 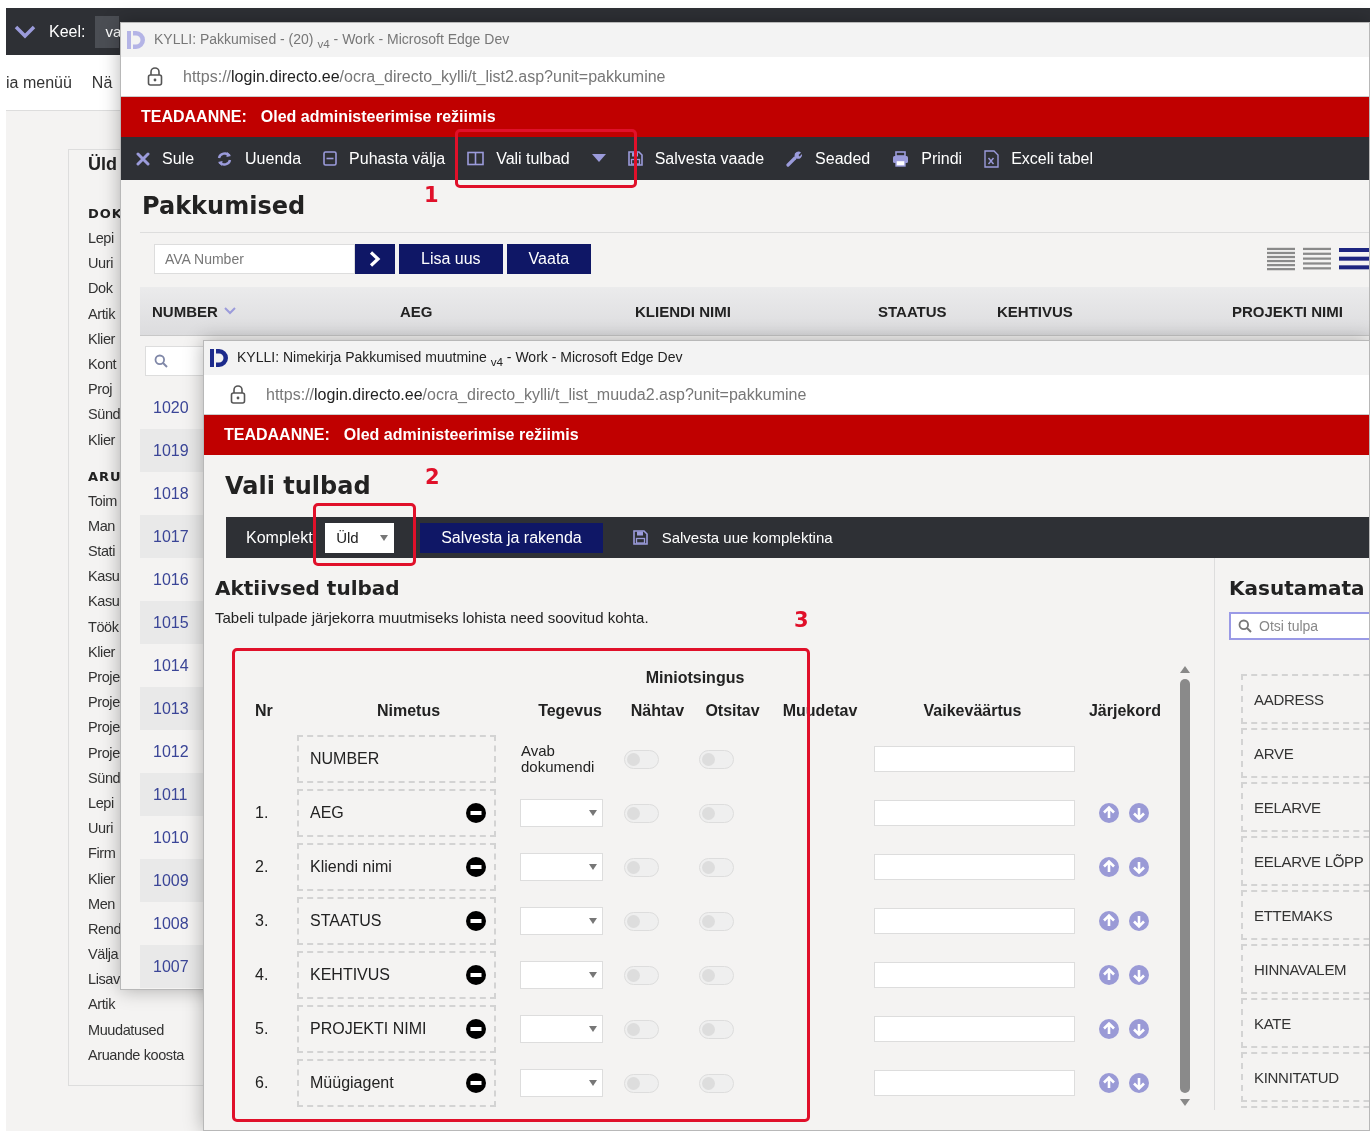 What do you see at coordinates (171, 579) in the screenshot?
I see `number-link: 1016` at bounding box center [171, 579].